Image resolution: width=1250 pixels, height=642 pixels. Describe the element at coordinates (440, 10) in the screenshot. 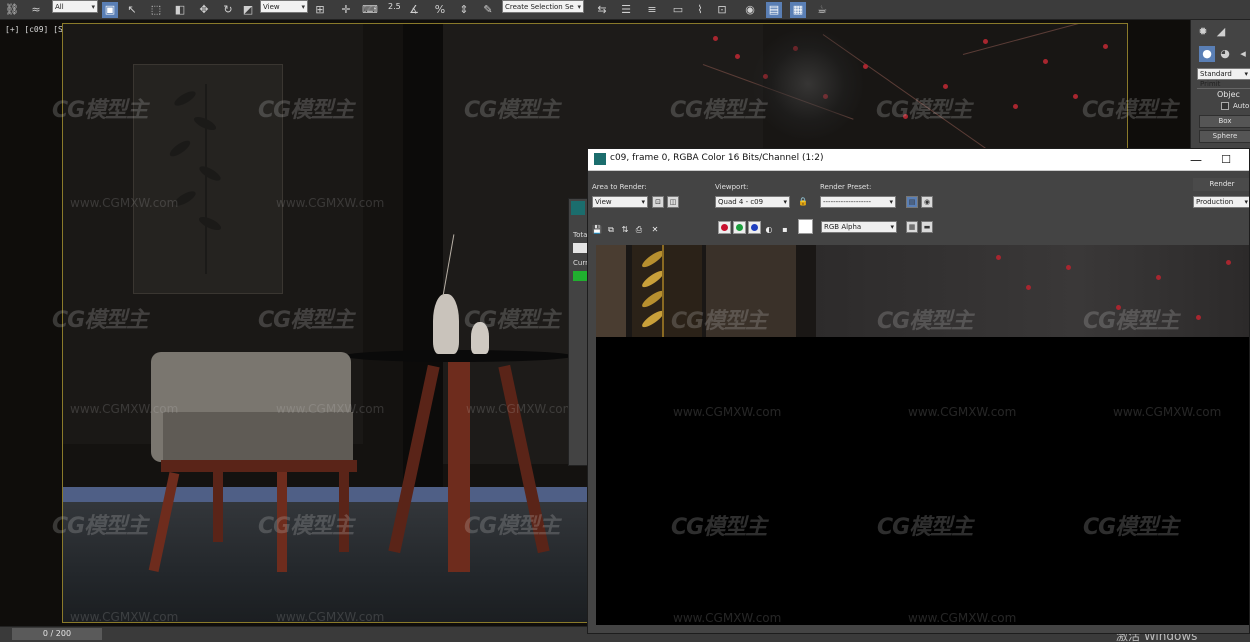

I see `percent-snap-icon: %` at that location.